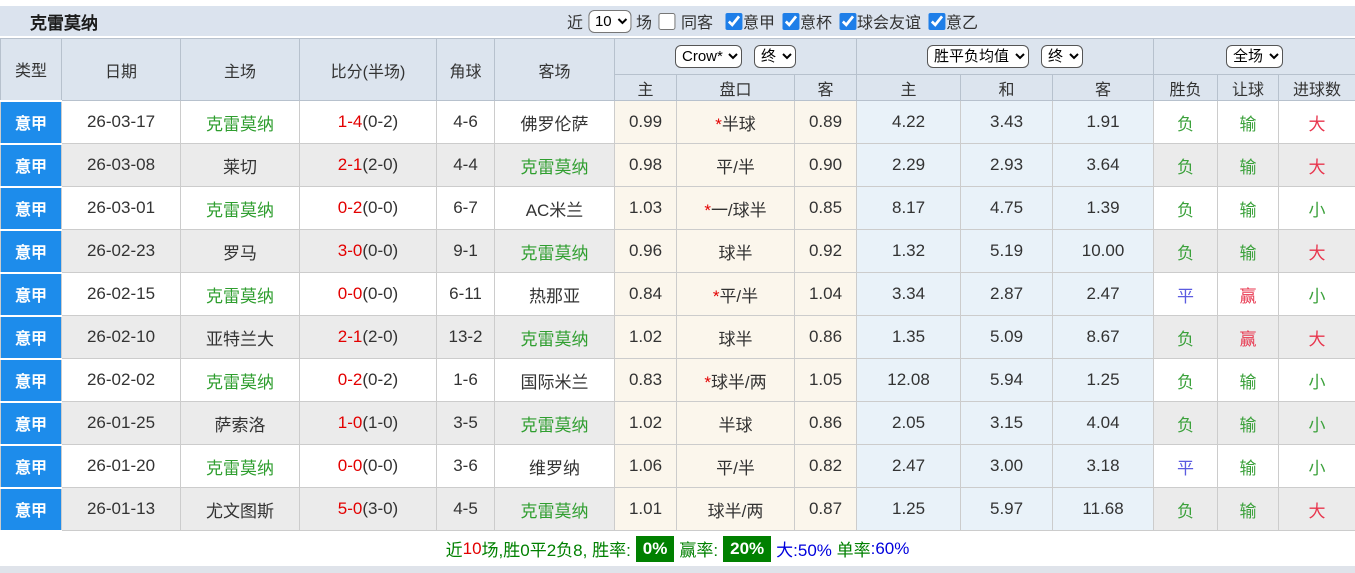  I want to click on summary-segment: 20%, so click(747, 549).